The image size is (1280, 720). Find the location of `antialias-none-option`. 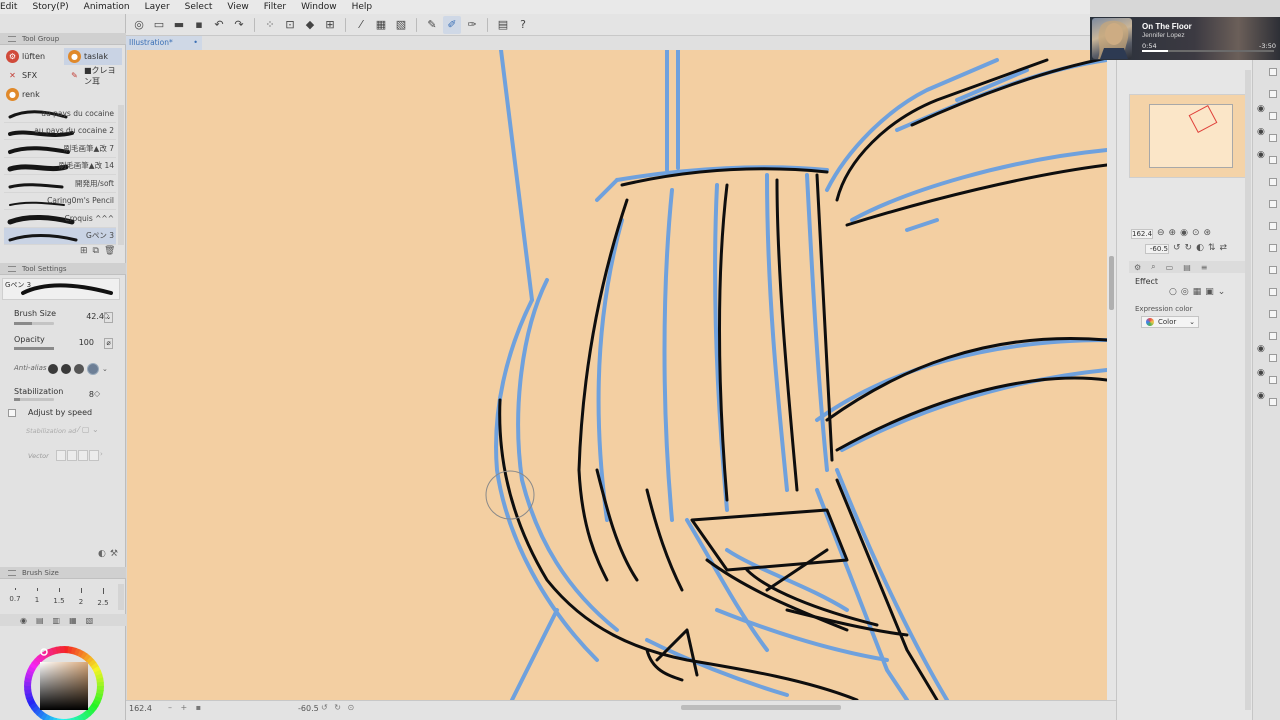

antialias-none-option is located at coordinates (53, 369).